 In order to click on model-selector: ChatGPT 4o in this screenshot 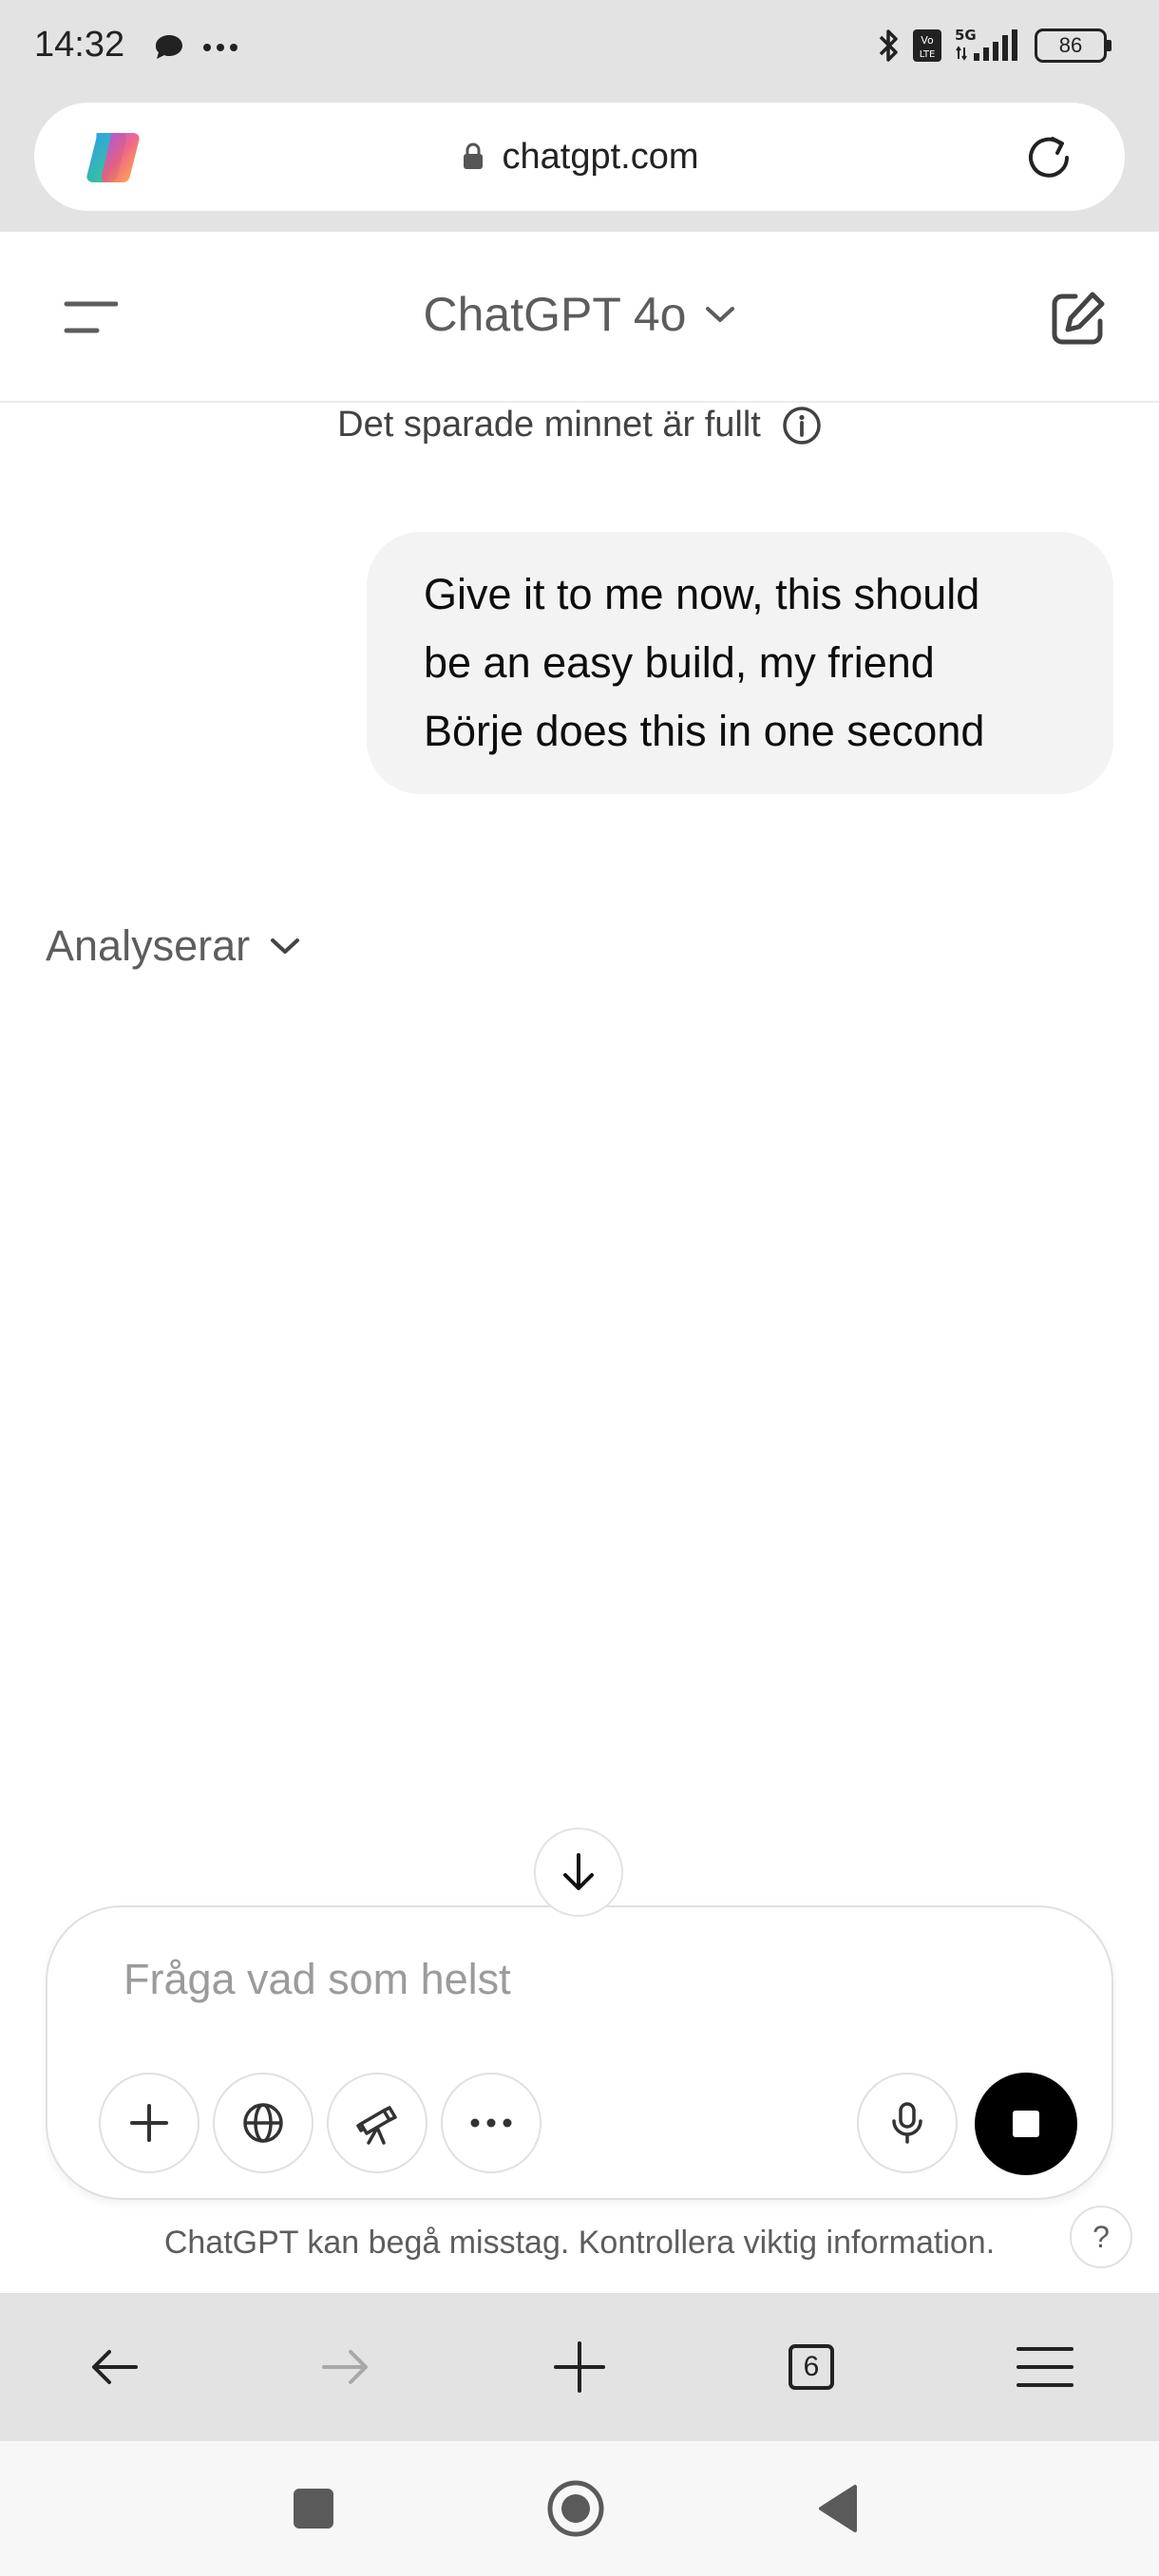, I will do `click(579, 314)`.